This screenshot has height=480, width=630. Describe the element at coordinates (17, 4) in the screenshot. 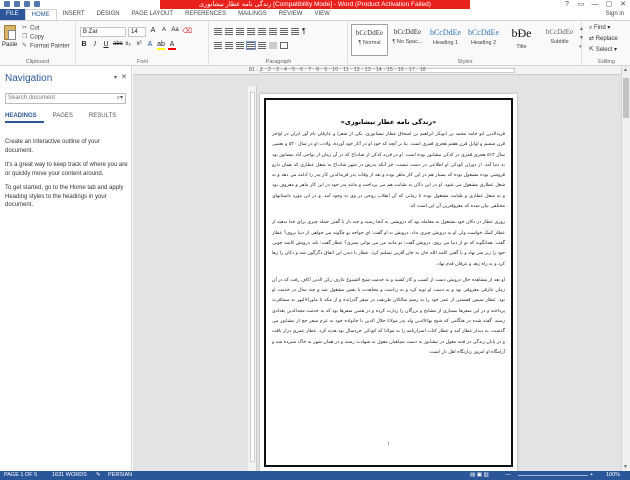

I see `save-icon` at that location.